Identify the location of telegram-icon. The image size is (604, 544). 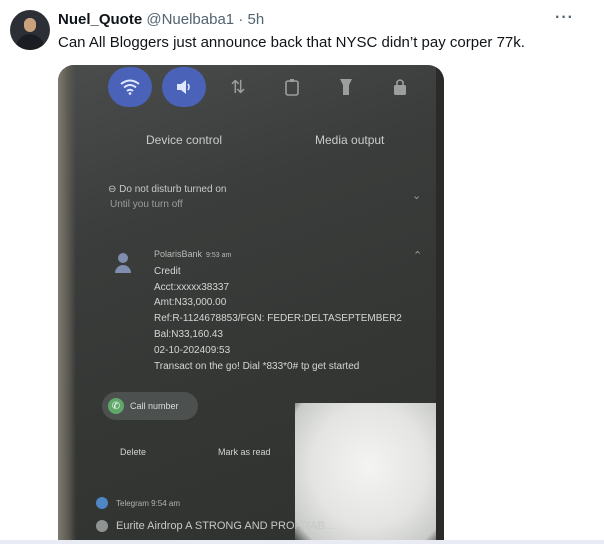
(102, 503).